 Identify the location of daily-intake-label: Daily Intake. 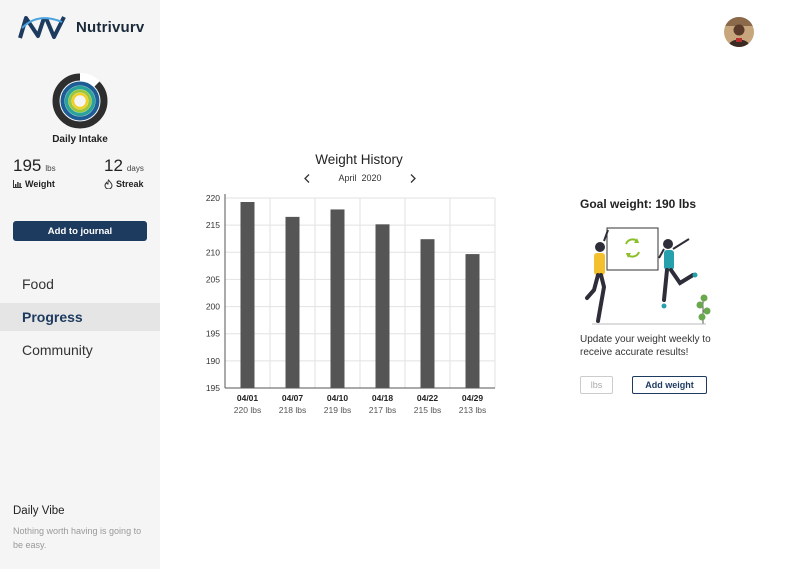
(80, 139).